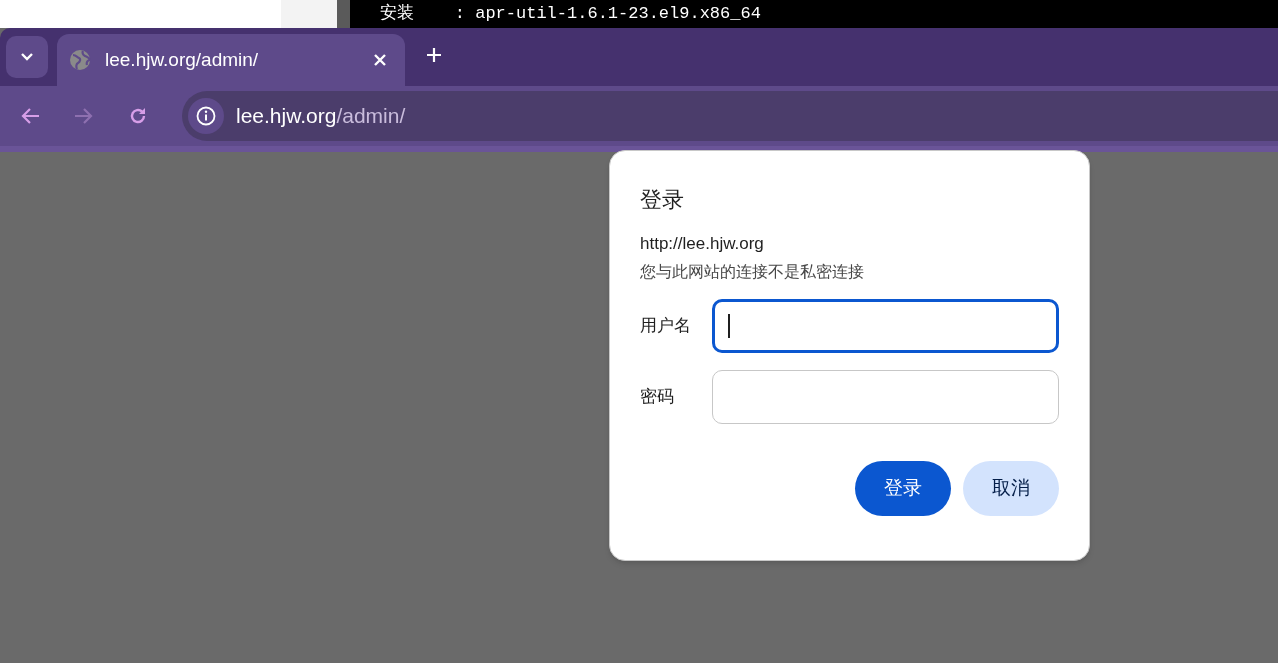 The image size is (1278, 663). What do you see at coordinates (729, 326) in the screenshot?
I see `text-cursor` at bounding box center [729, 326].